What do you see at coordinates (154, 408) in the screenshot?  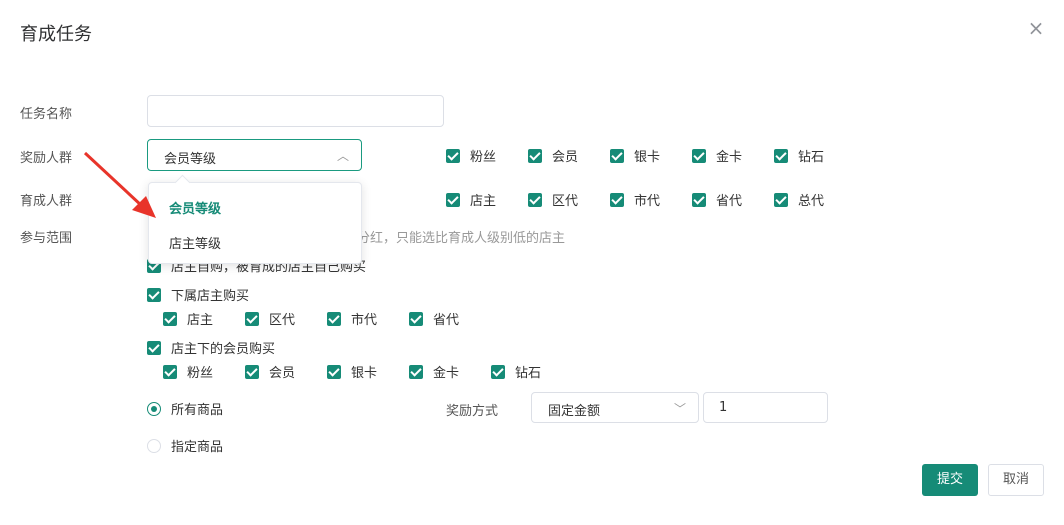 I see `radio-selected-icon` at bounding box center [154, 408].